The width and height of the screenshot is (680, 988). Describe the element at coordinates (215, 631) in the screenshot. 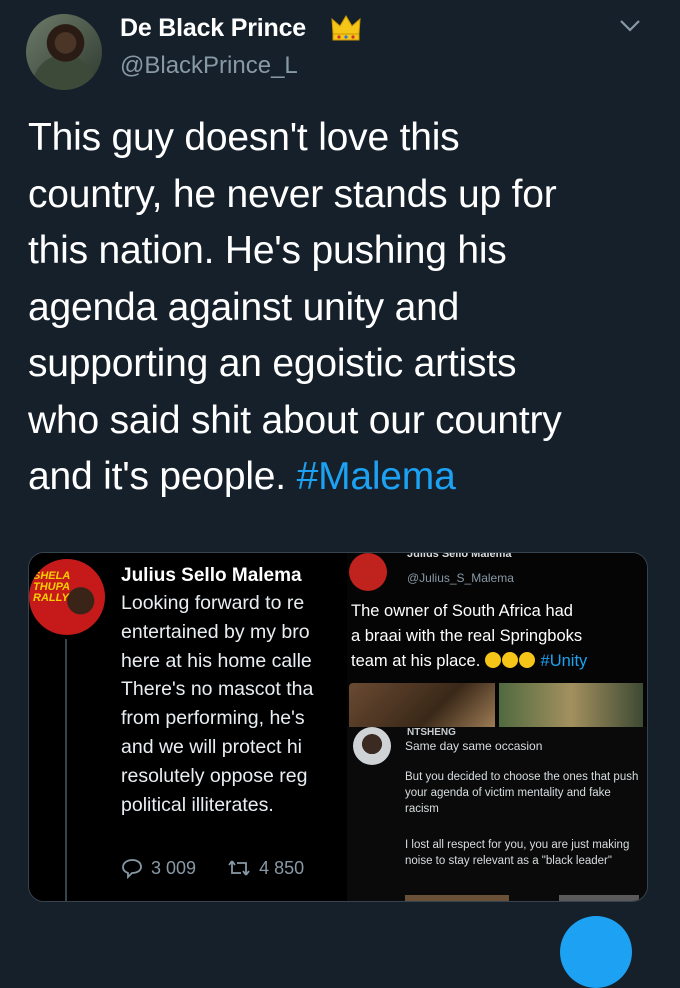

I see `embedded-line: entertained by my bro` at that location.